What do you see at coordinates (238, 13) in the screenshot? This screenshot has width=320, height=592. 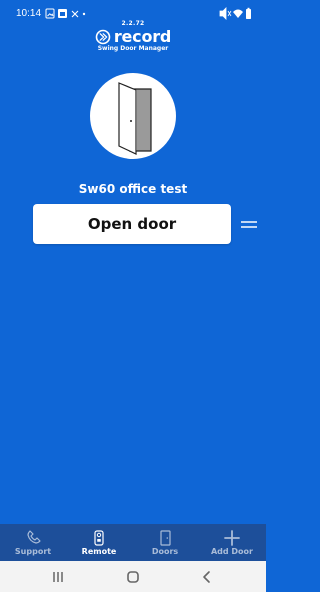 I see `wifi-icon` at bounding box center [238, 13].